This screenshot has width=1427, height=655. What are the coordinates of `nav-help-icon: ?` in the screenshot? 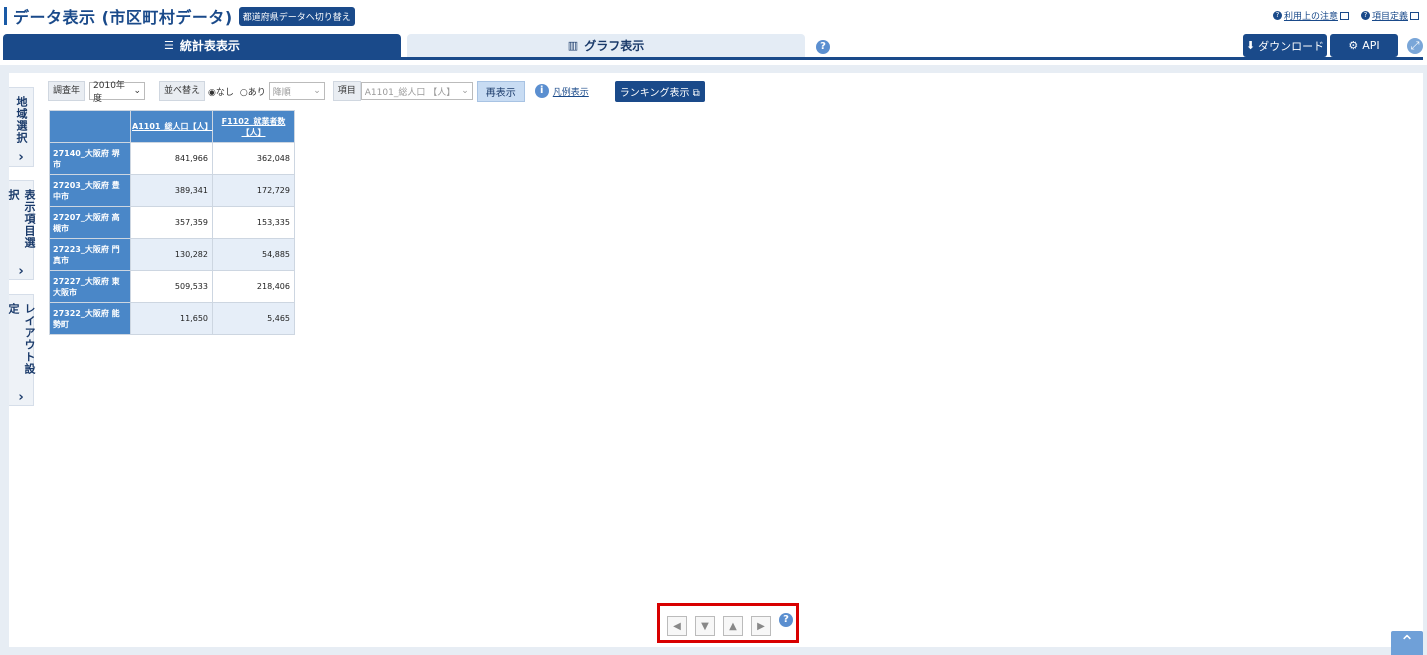 It's located at (786, 620).